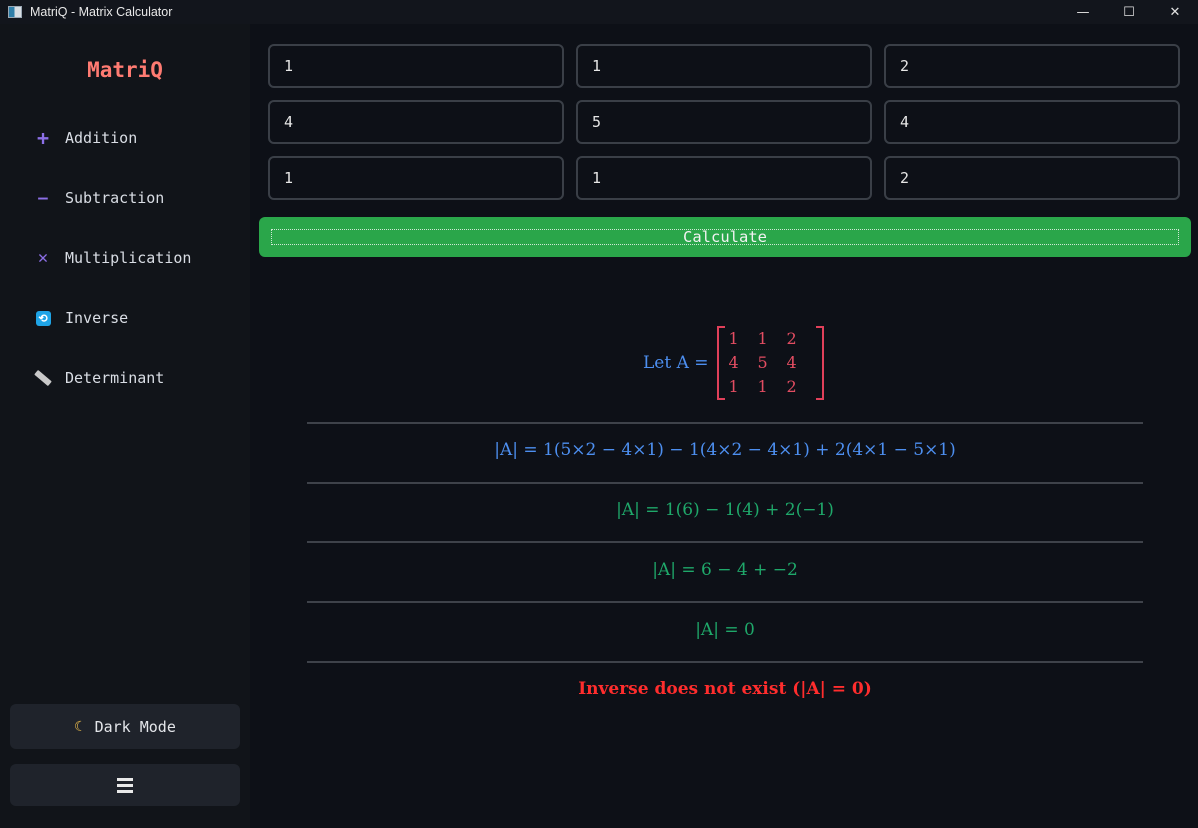  I want to click on matrix-cell-r2c2, so click(724, 122).